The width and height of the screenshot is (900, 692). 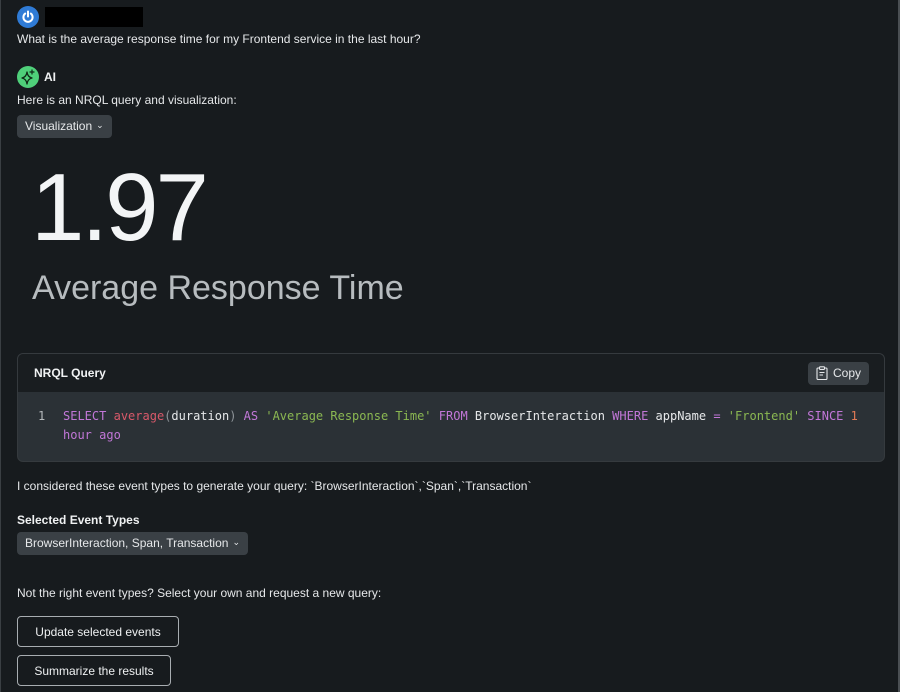 I want to click on user-avatar, so click(x=28, y=17).